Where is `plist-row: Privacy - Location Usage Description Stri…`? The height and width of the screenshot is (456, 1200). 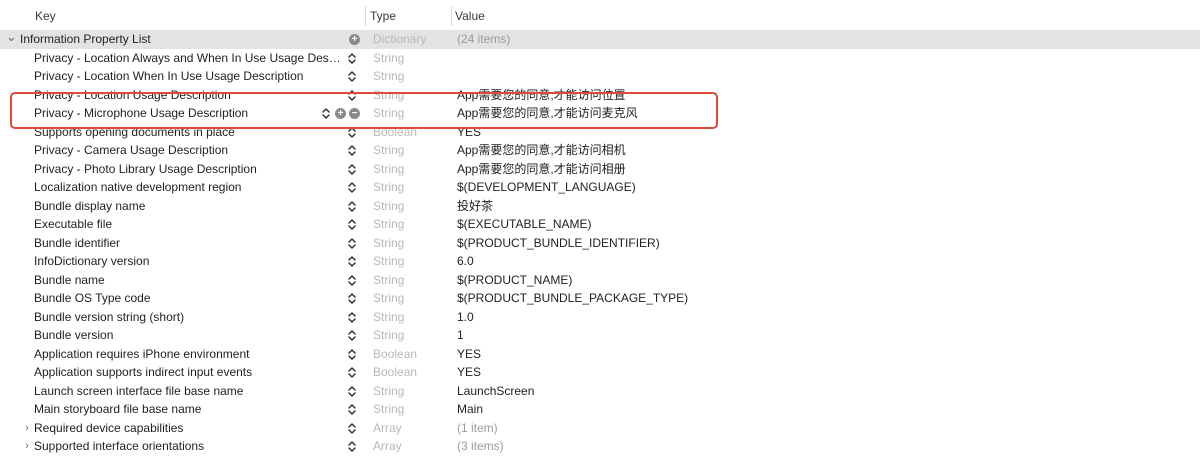 plist-row: Privacy - Location Usage Description Stri… is located at coordinates (600, 95).